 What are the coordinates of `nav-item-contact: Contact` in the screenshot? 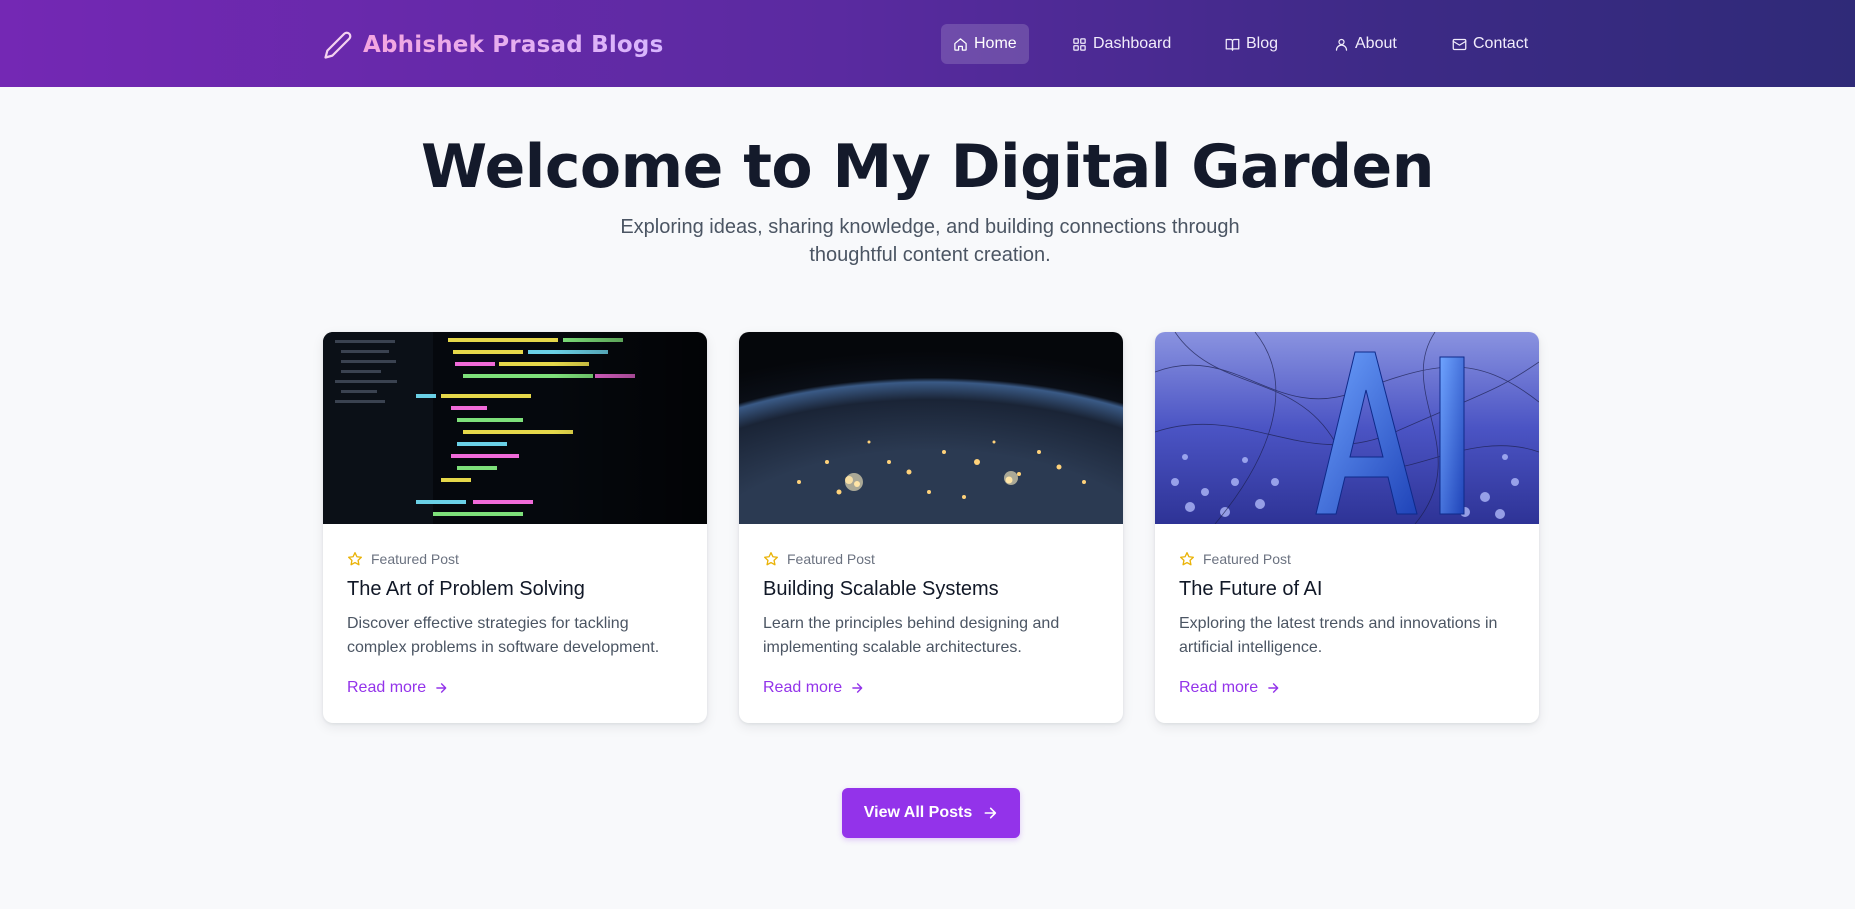 It's located at (1490, 44).